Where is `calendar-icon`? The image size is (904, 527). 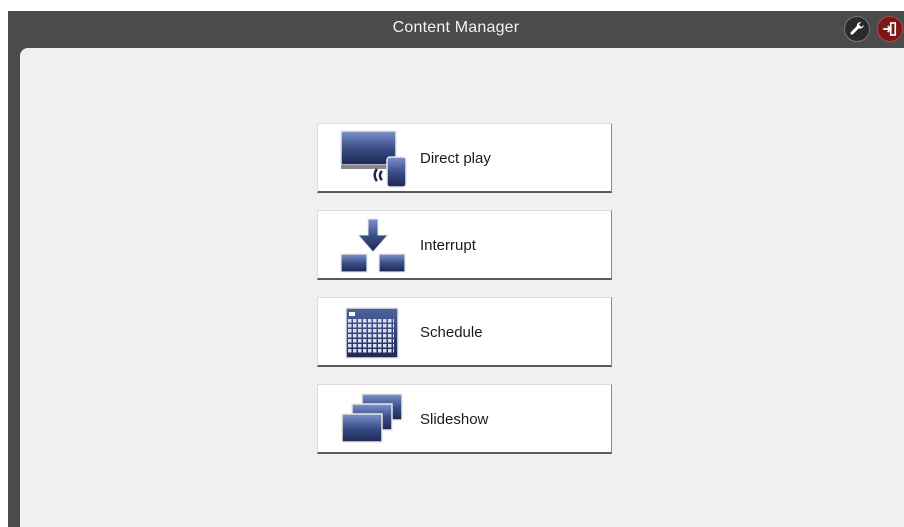 calendar-icon is located at coordinates (372, 333).